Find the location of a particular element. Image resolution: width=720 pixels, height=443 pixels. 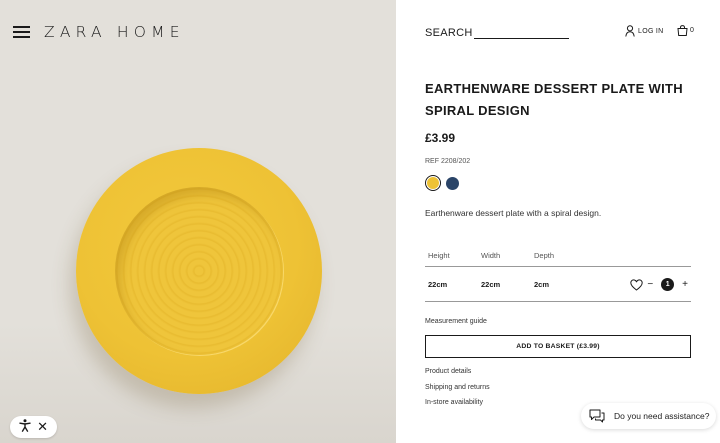

brand-logo: ZARA HOME is located at coordinates (114, 32).